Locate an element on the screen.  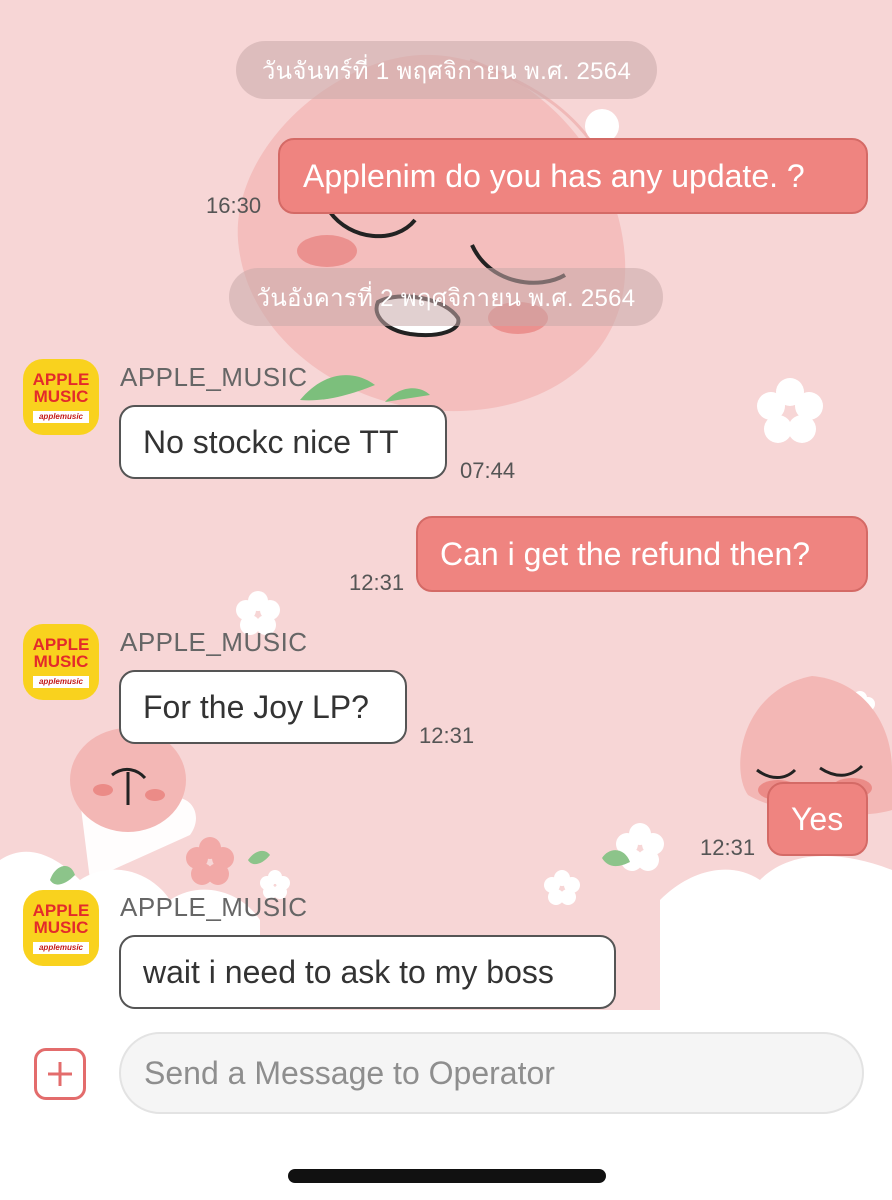
outgoing-message-bubble: Applenim do you has any update. ? is located at coordinates (573, 176).